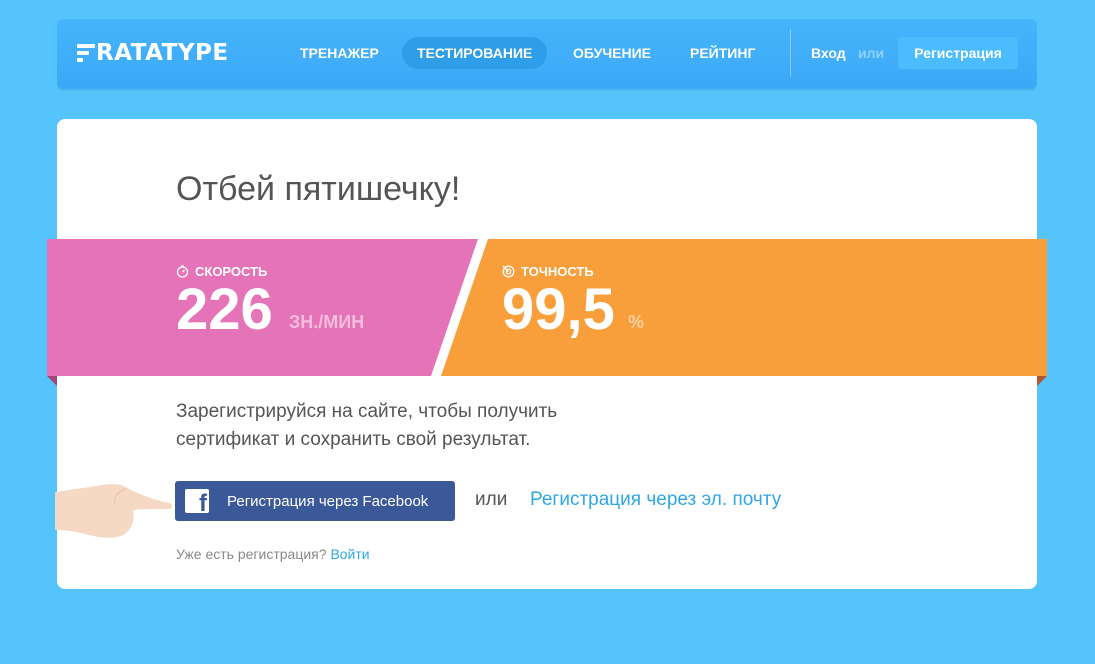 This screenshot has width=1095, height=664. Describe the element at coordinates (367, 411) in the screenshot. I see `description-line-1: Зарегистрируйся на сайте, чтобы получить` at that location.